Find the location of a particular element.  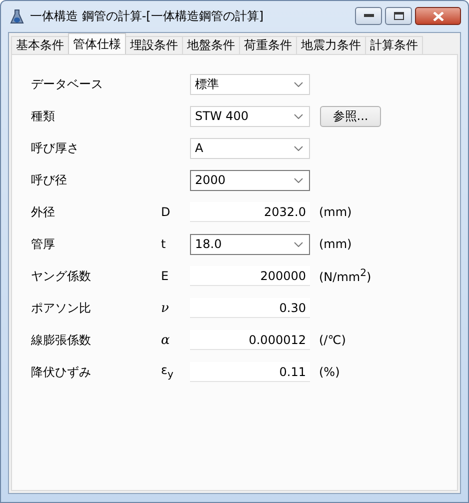

window-title: 一体構造 鋼管の計算-[一体構造鋼管の計算] is located at coordinates (147, 16).